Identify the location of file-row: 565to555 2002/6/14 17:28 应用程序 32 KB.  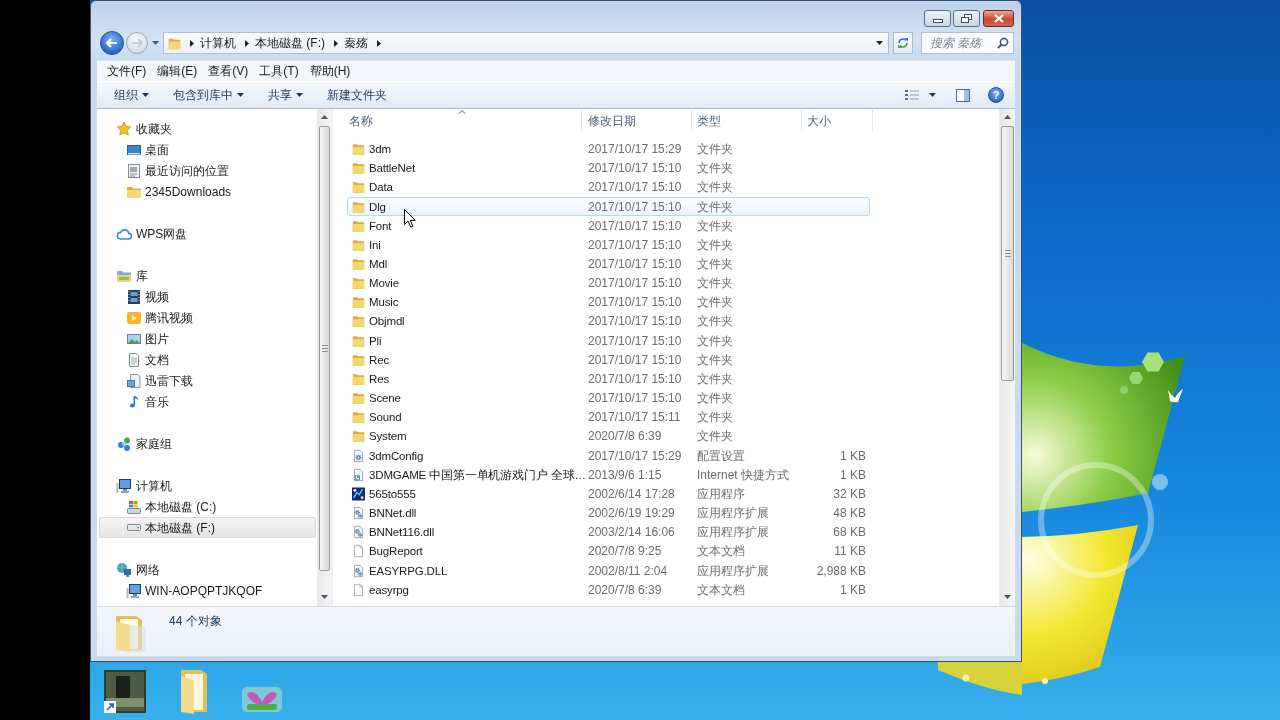
(608, 494).